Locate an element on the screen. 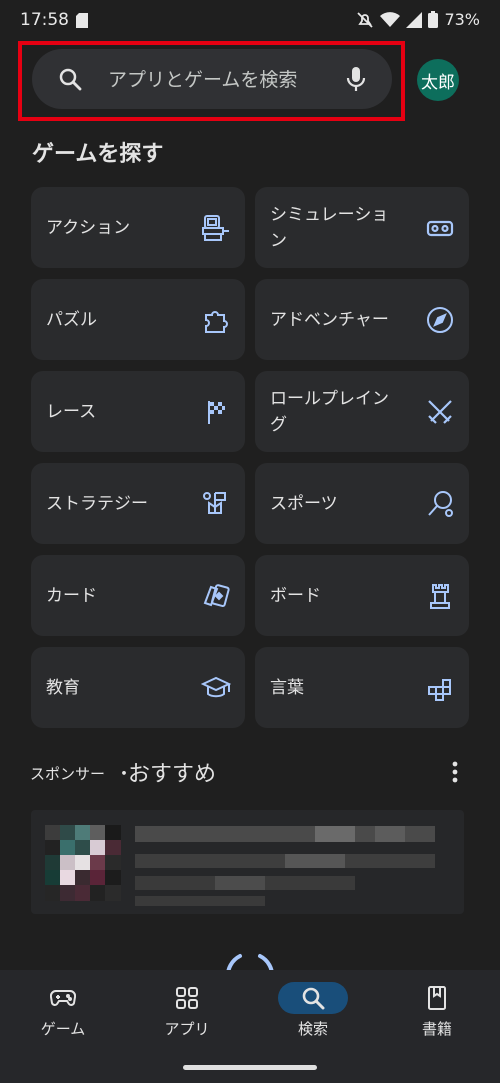 Image resolution: width=500 pixels, height=1083 pixels. apps-grid-icon is located at coordinates (187, 998).